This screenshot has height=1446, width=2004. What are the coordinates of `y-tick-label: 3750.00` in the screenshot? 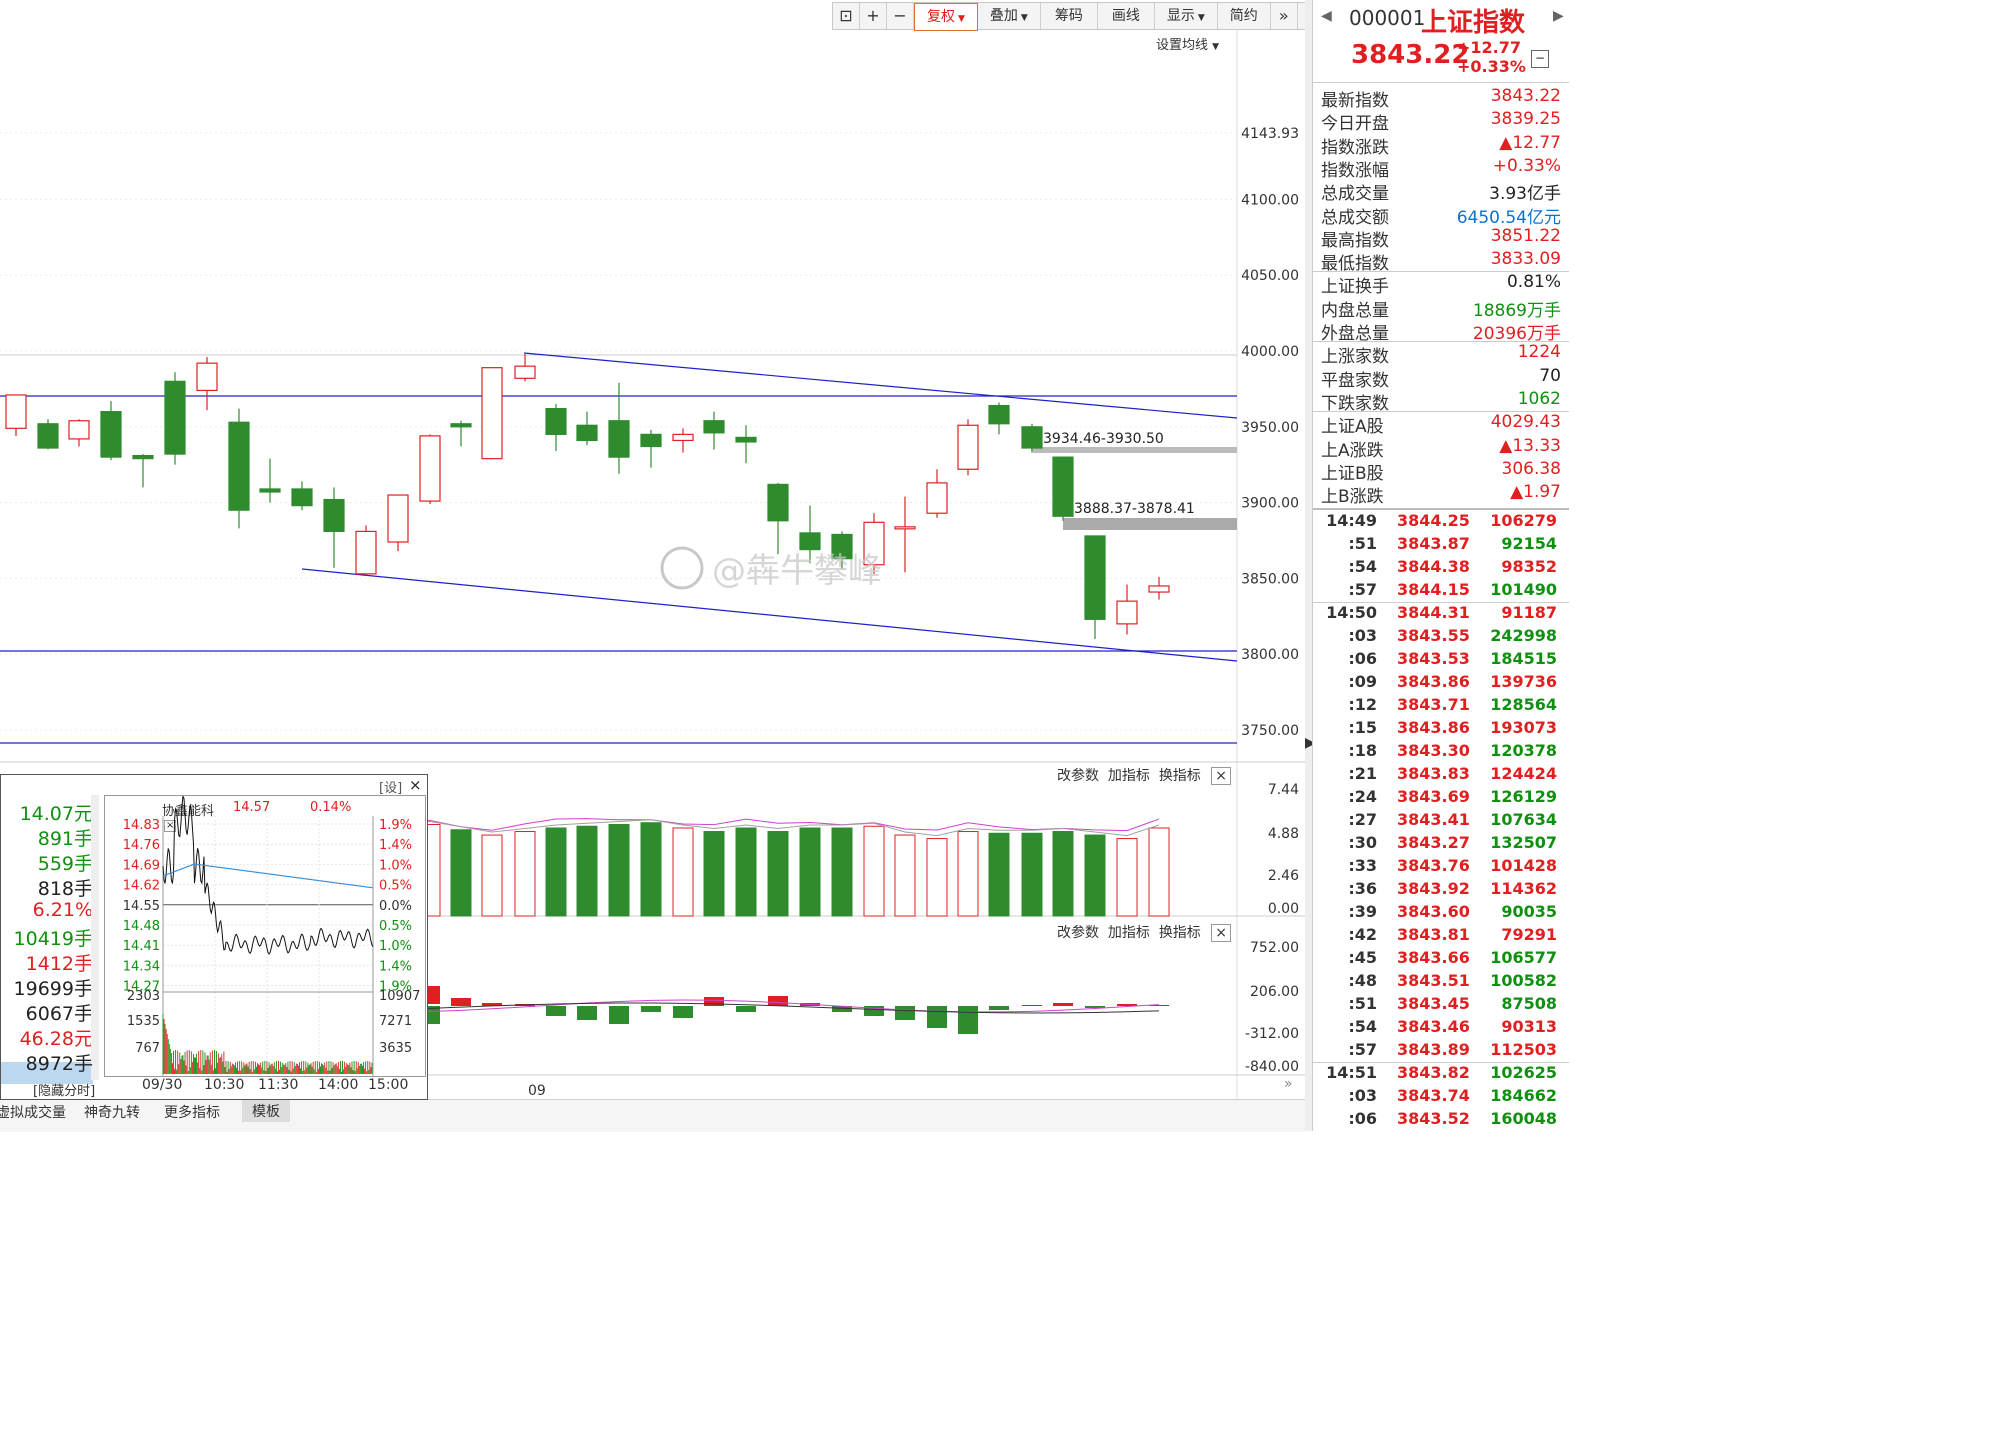 It's located at (1270, 731).